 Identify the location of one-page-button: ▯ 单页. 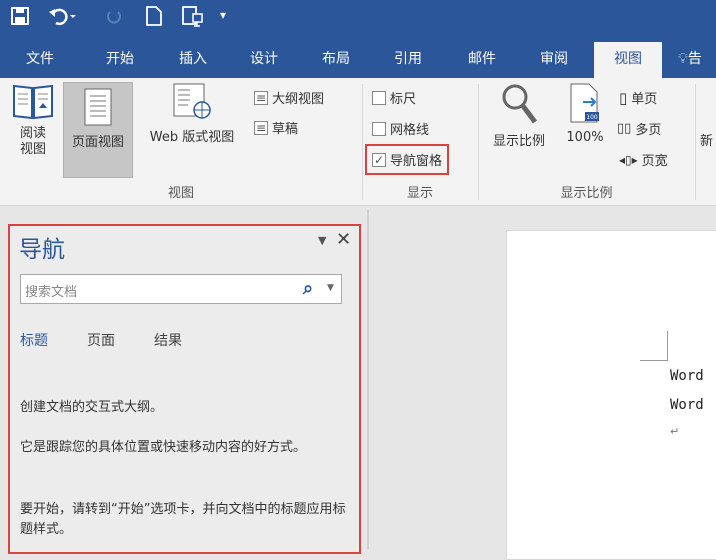
(638, 98).